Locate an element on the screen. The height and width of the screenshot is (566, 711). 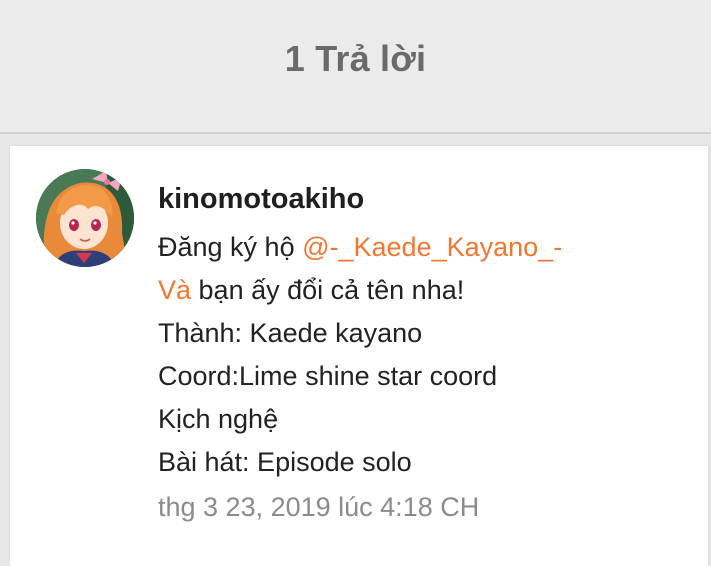
comment-line-1: Đăng ký hộ @-_Kaede_Kayano_- is located at coordinates (428, 247).